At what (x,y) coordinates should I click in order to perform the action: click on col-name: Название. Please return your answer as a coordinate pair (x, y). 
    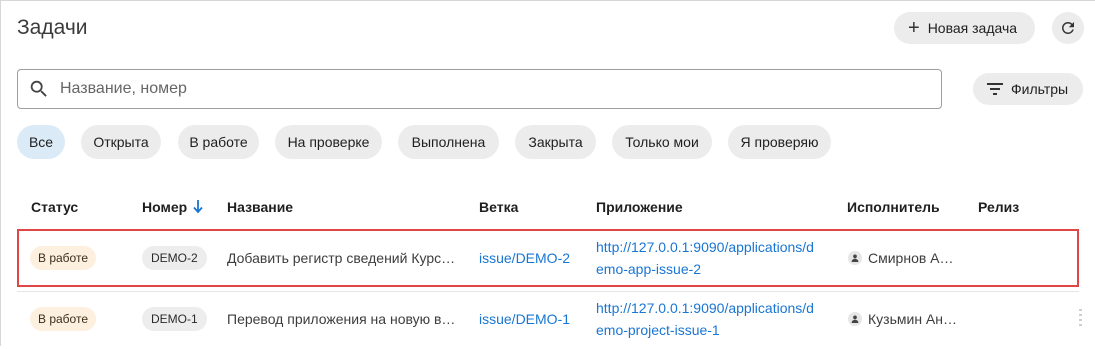
    Looking at the image, I should click on (260, 207).